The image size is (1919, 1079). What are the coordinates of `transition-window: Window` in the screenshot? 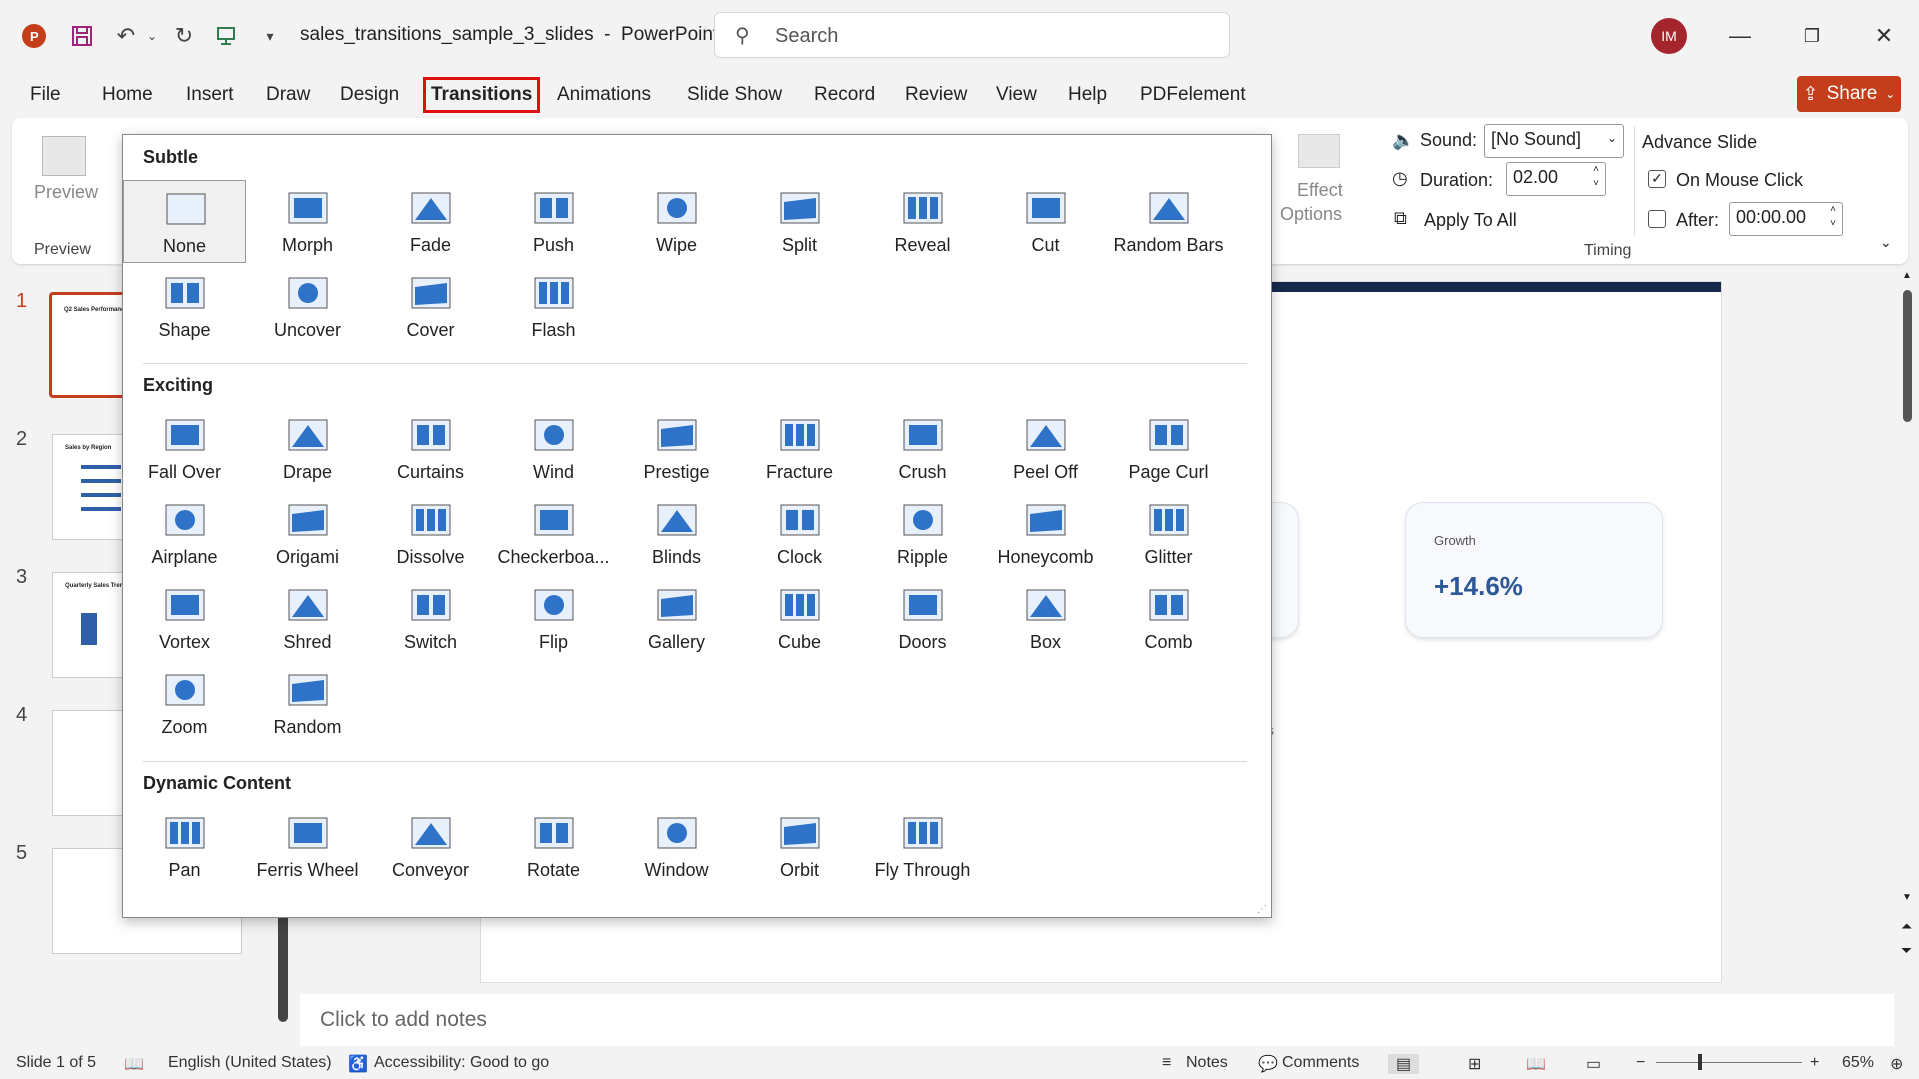 It's located at (676, 846).